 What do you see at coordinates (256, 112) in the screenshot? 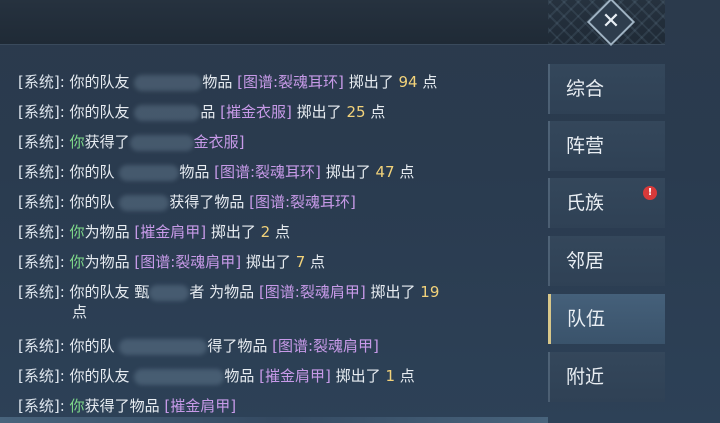
I see `item-link: [摧金衣服]` at bounding box center [256, 112].